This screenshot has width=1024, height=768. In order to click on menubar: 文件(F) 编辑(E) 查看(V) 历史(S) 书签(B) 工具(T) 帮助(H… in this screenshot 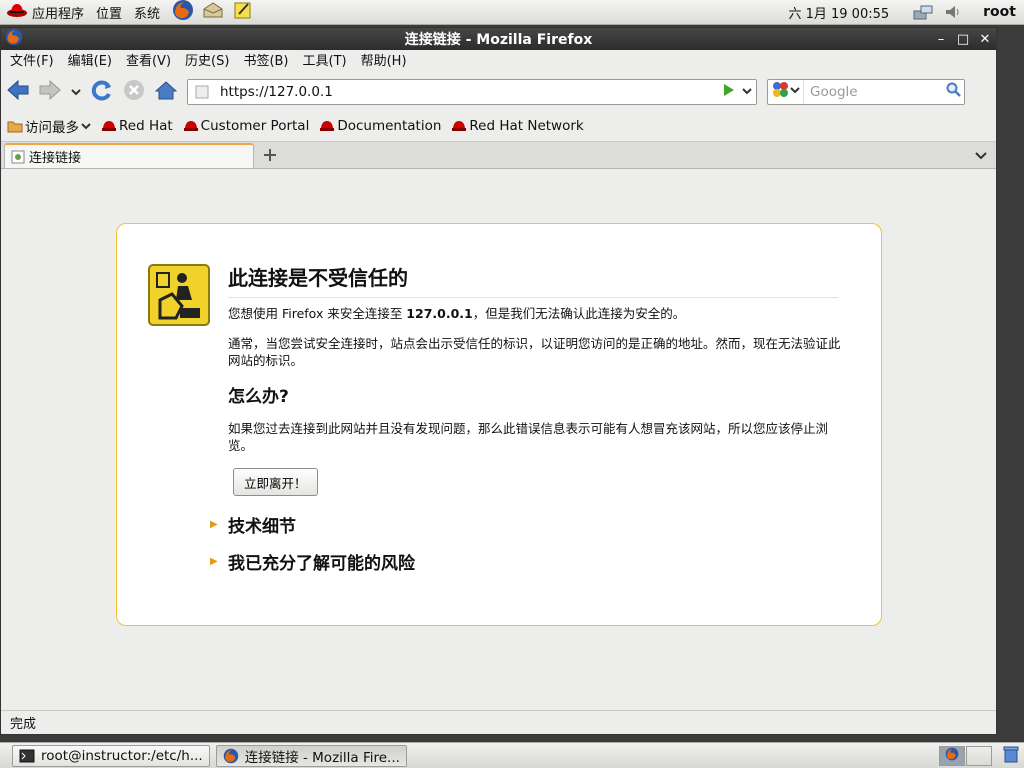, I will do `click(498, 62)`.